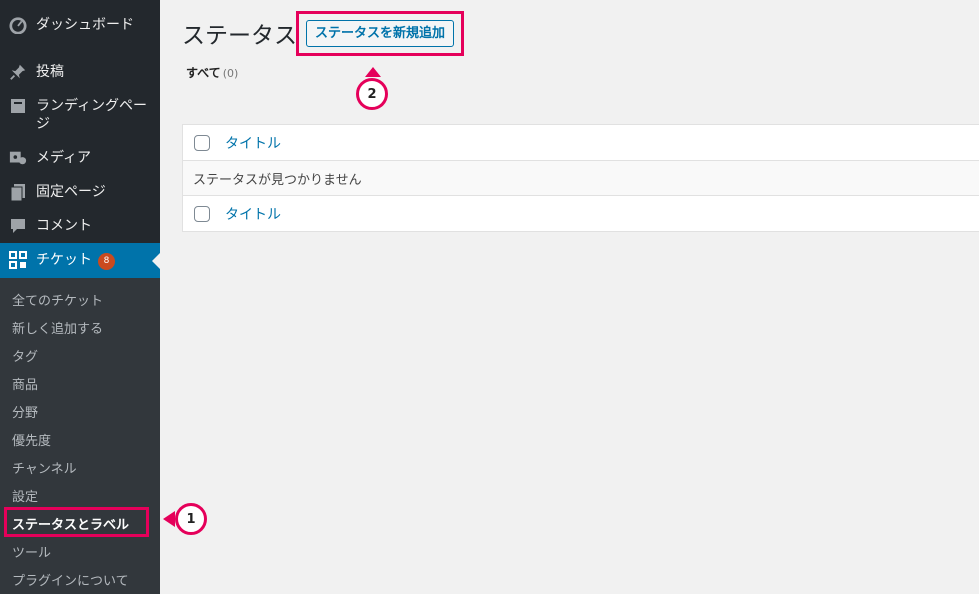 Image resolution: width=979 pixels, height=594 pixels. Describe the element at coordinates (230, 73) in the screenshot. I see `filter-all-count: (0)` at that location.